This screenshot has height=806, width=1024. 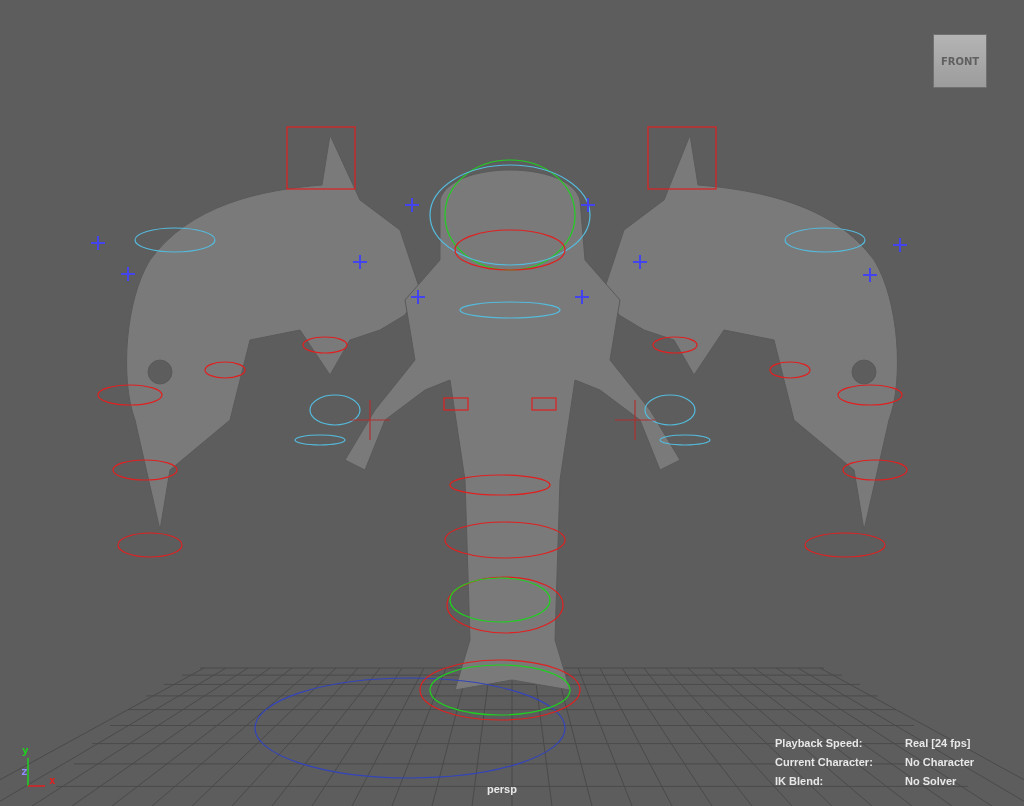 I want to click on axis-icon, so click(x=36, y=772).